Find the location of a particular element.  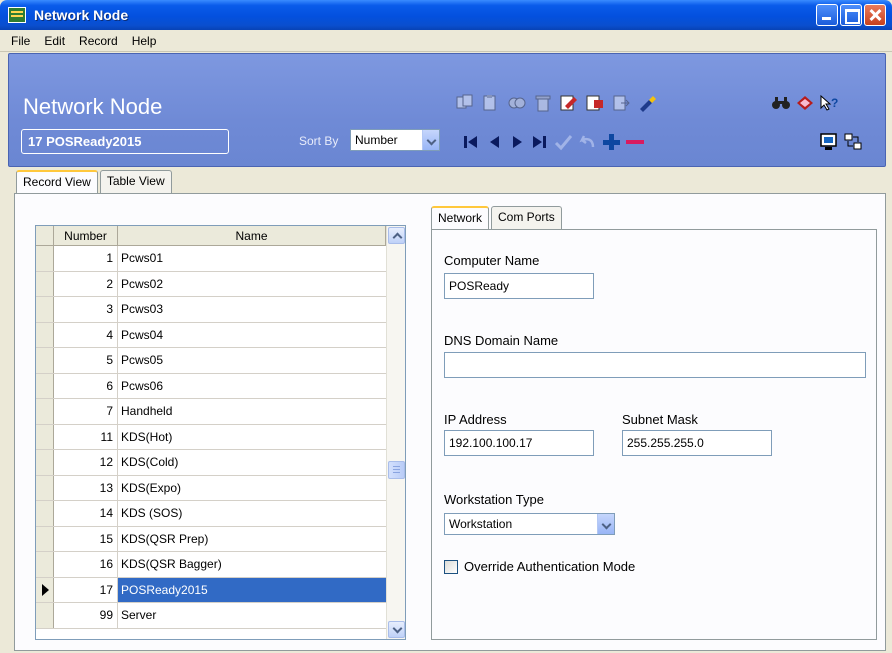

scroll-thumb is located at coordinates (396, 470).